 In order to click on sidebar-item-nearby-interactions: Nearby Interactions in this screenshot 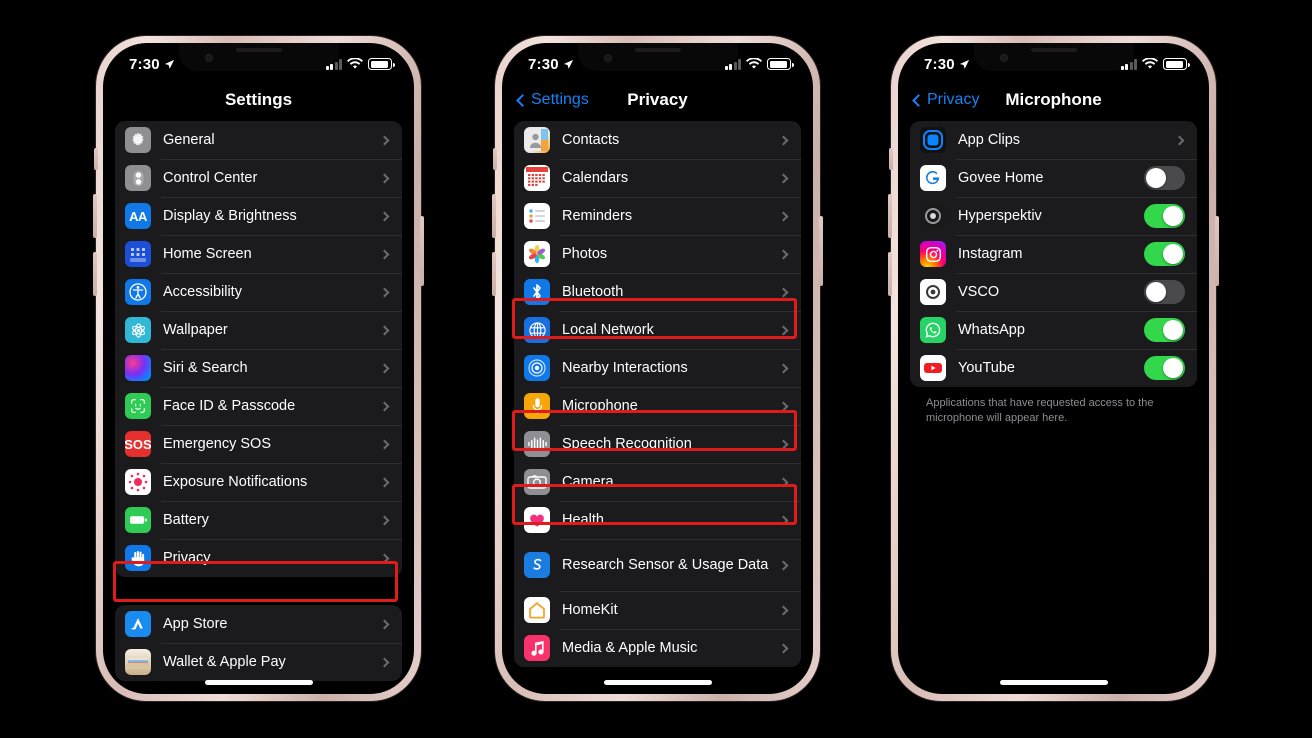, I will do `click(657, 368)`.